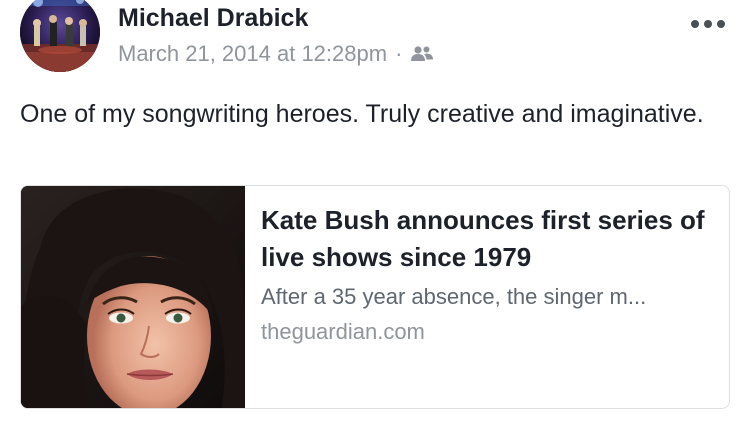 This screenshot has height=431, width=750. I want to click on more-options-icon, so click(708, 24).